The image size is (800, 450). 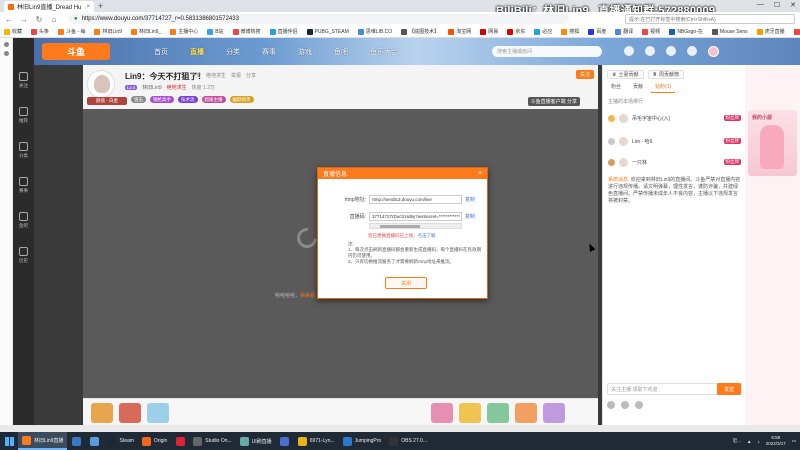 What do you see at coordinates (420, 31) in the screenshot?
I see `bookmark-item: 【底图技术】` at bounding box center [420, 31].